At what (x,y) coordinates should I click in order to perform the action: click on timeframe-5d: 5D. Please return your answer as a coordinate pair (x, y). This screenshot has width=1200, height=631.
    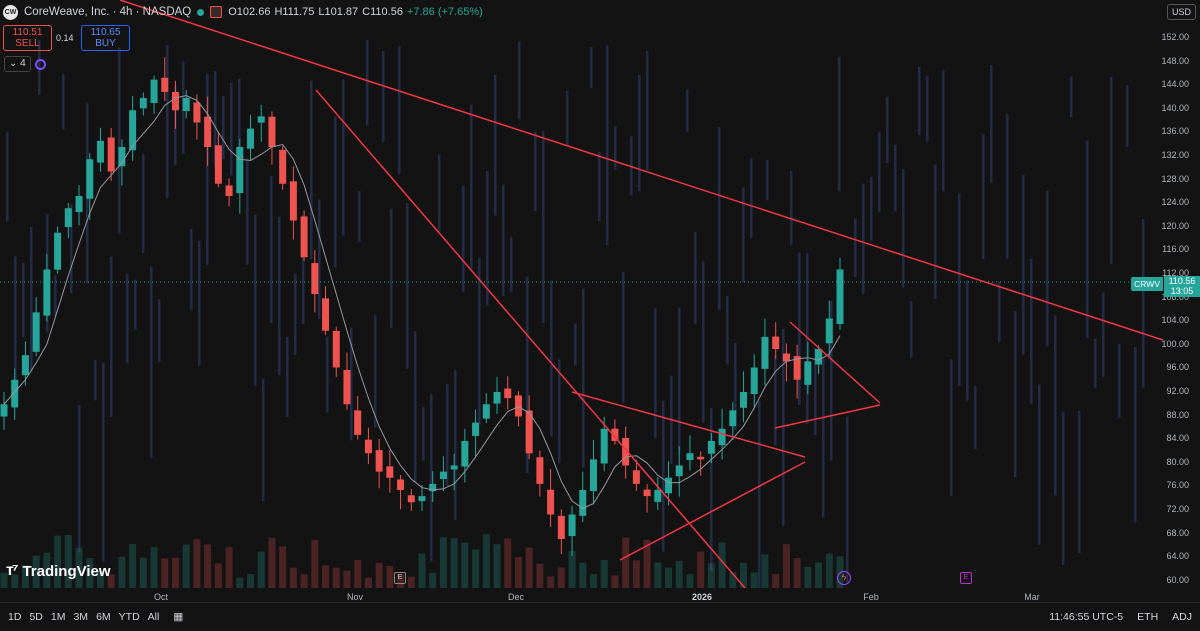
    Looking at the image, I should click on (35, 617).